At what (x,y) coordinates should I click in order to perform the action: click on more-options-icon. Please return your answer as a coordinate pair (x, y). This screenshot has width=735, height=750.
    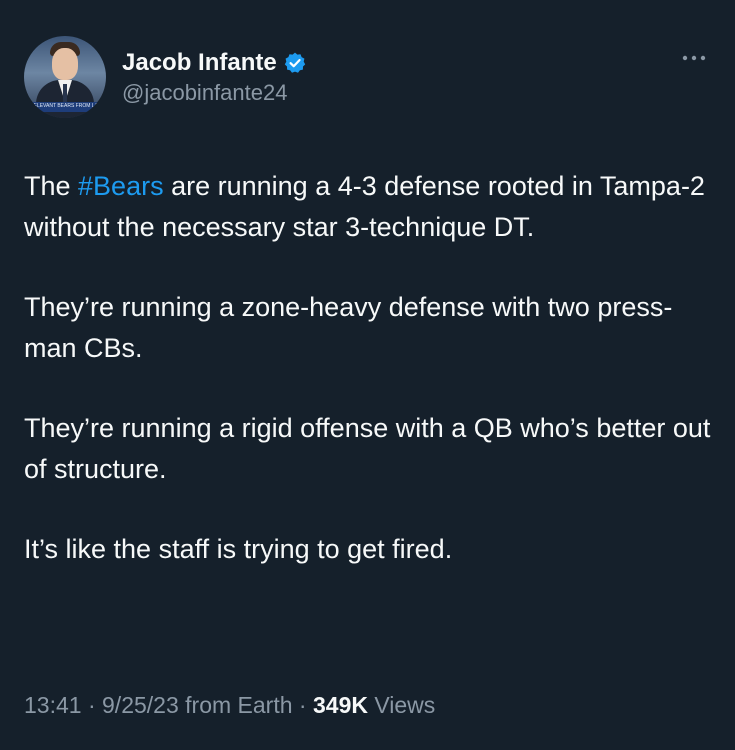
    Looking at the image, I should click on (694, 55).